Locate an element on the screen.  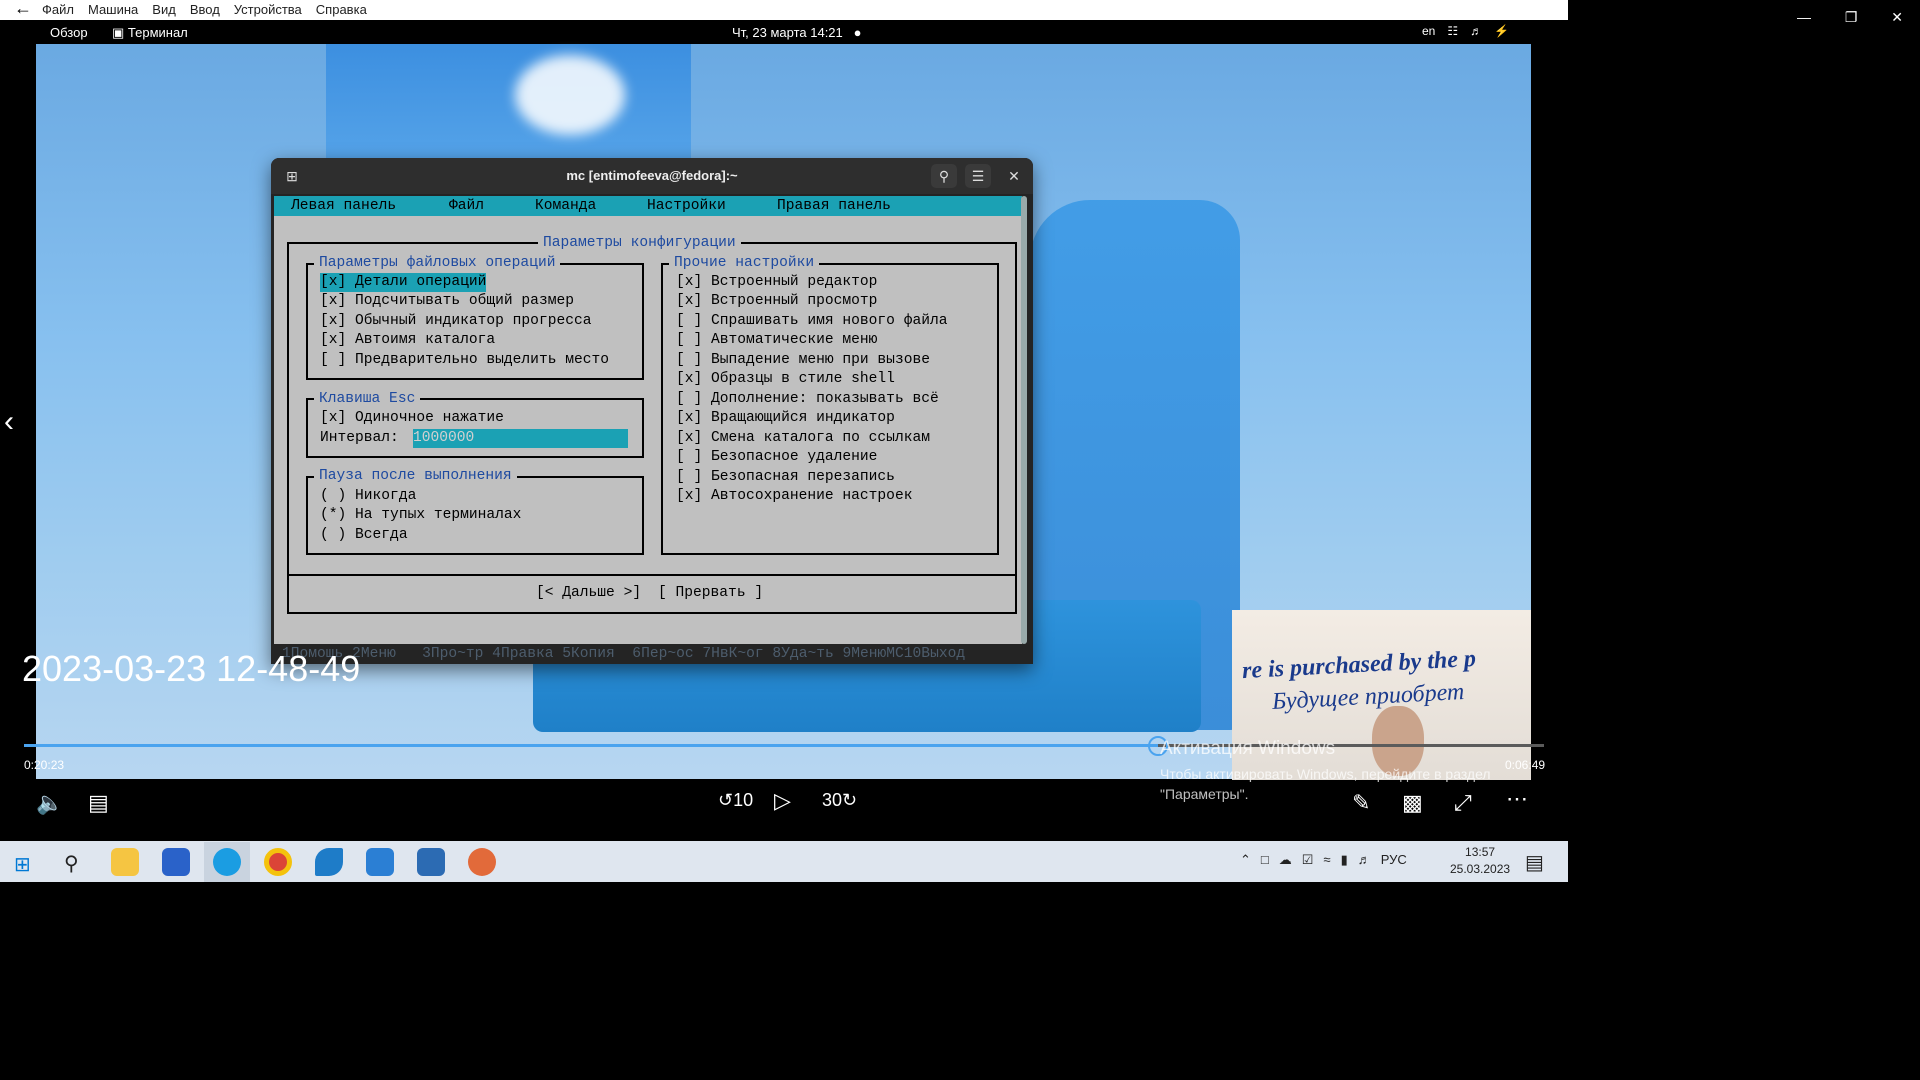
chevron-up-icon: ⌃ is located at coordinates (1245, 860).